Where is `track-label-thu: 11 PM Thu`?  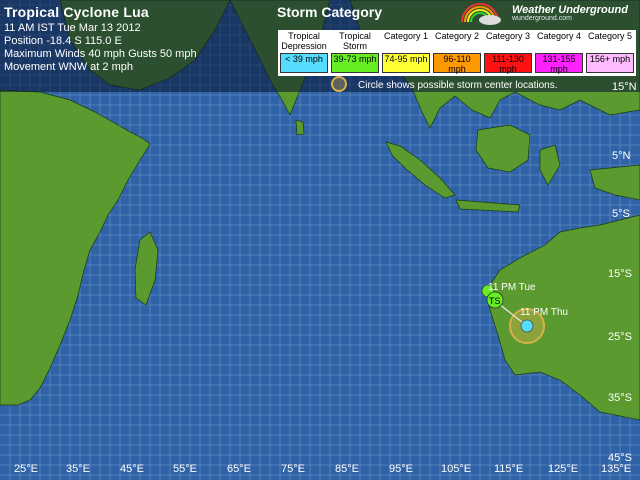
track-label-thu: 11 PM Thu is located at coordinates (544, 312).